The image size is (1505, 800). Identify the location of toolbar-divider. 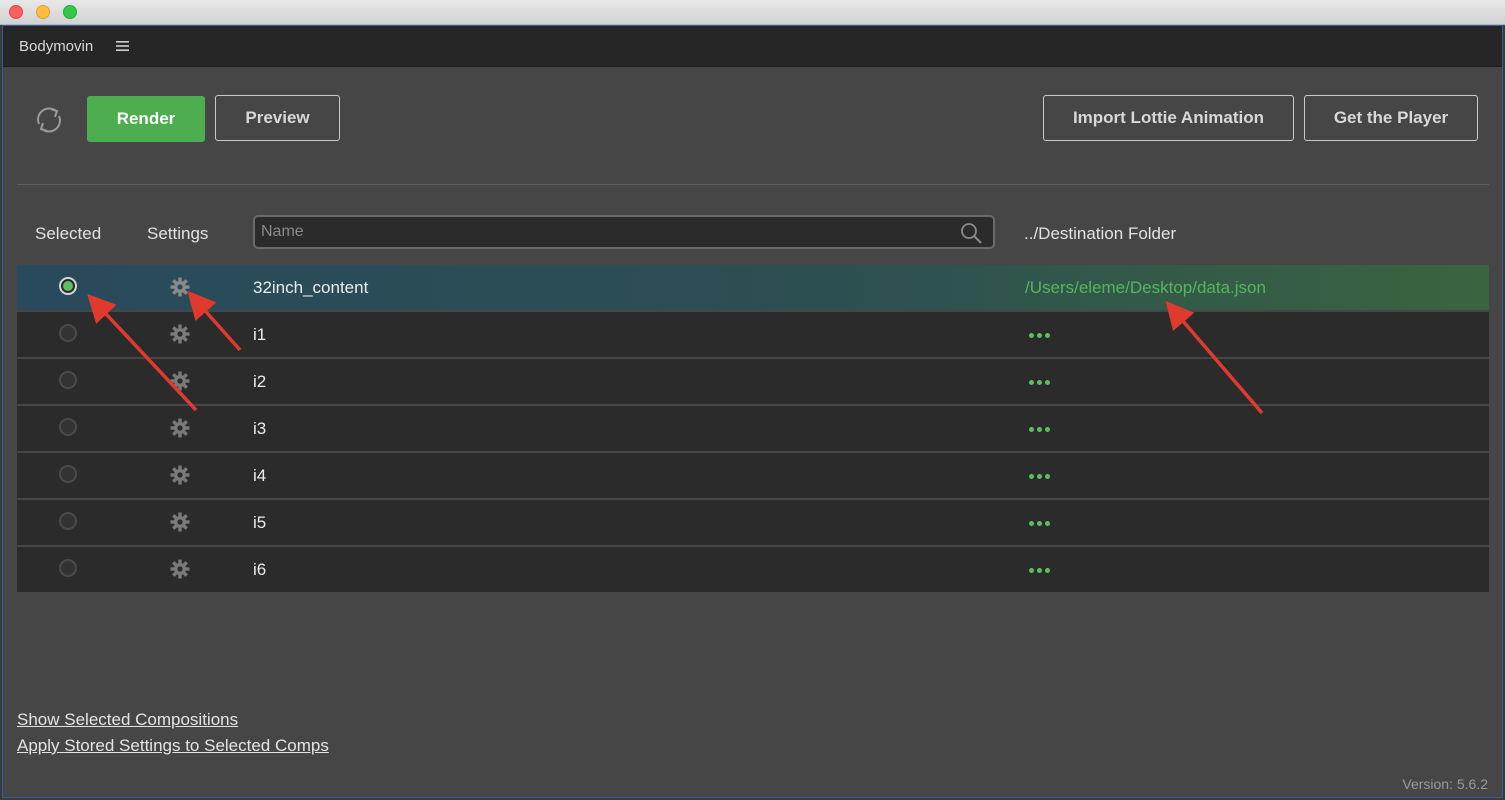
(753, 184).